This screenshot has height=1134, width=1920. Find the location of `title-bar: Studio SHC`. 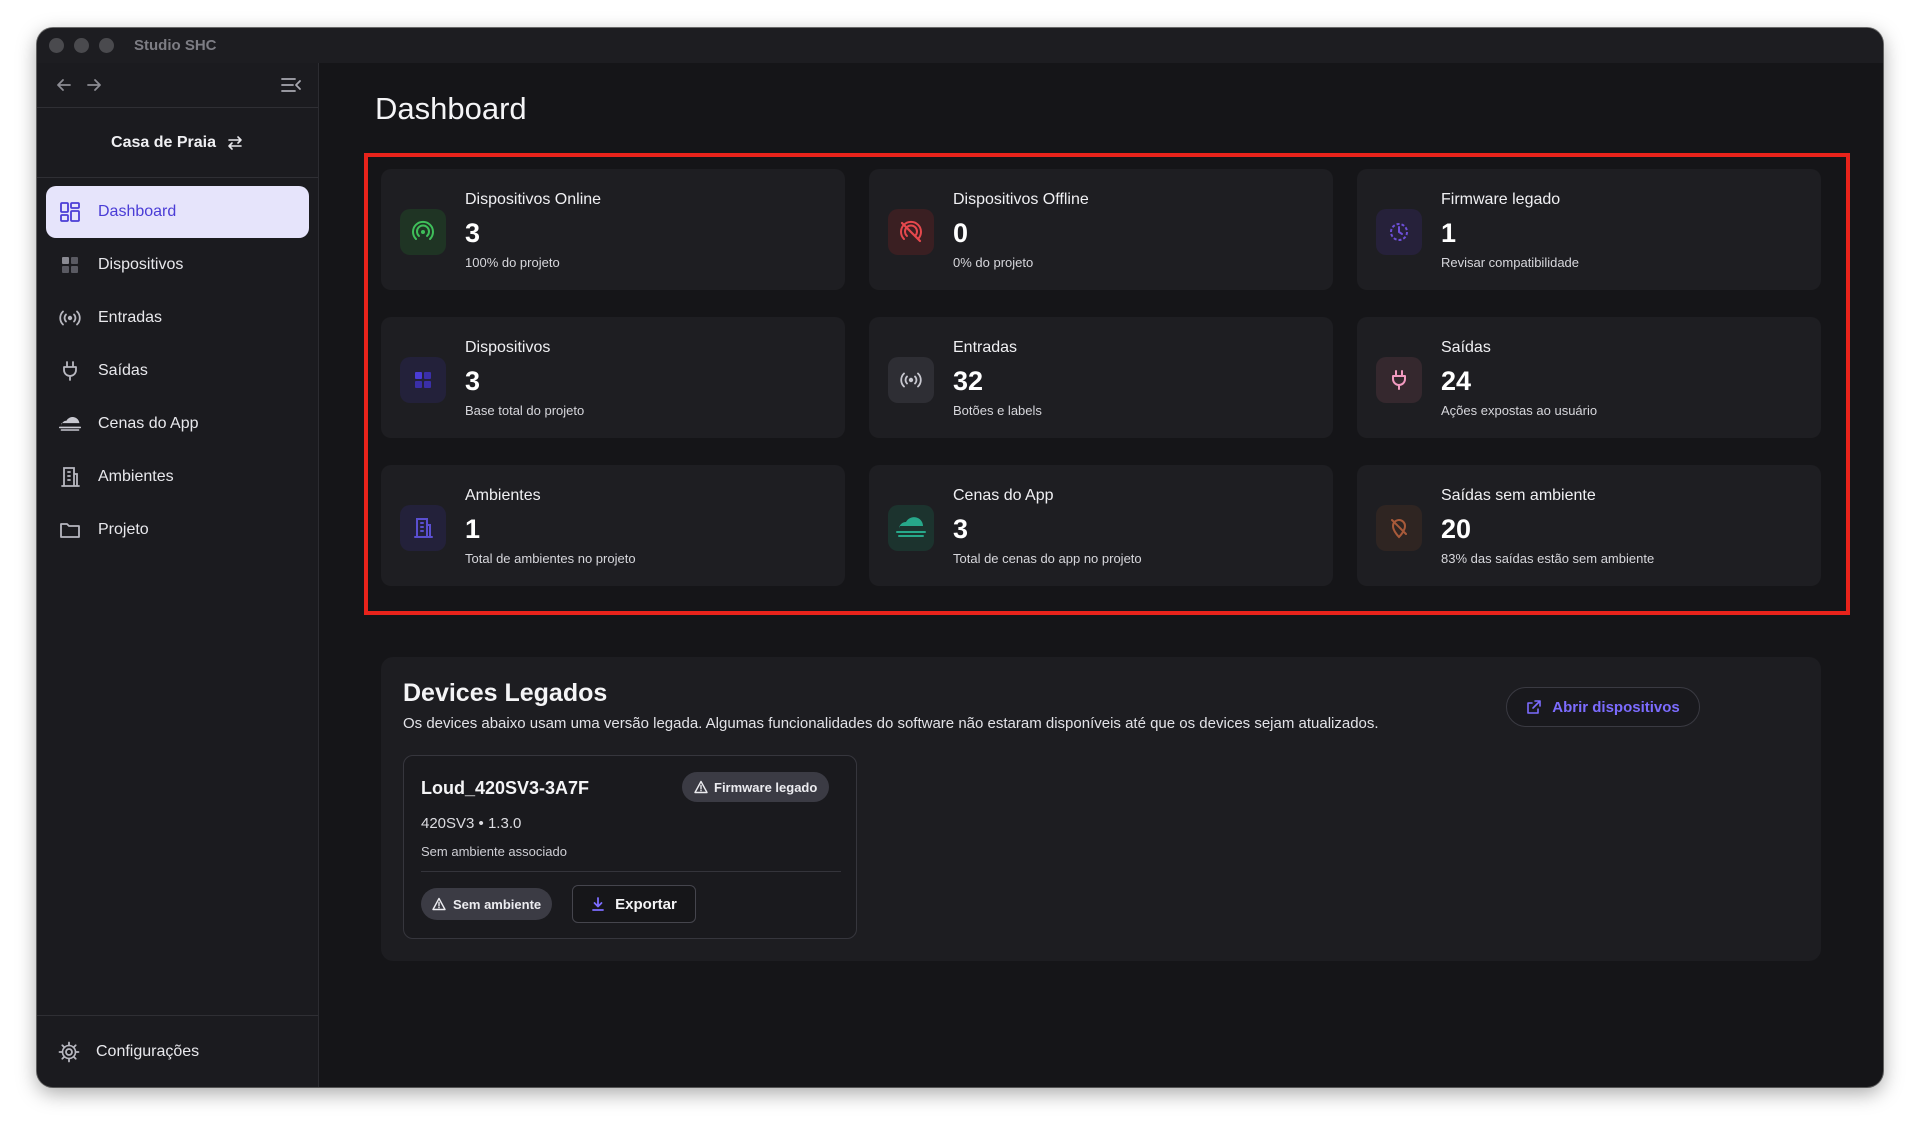

title-bar: Studio SHC is located at coordinates (960, 45).